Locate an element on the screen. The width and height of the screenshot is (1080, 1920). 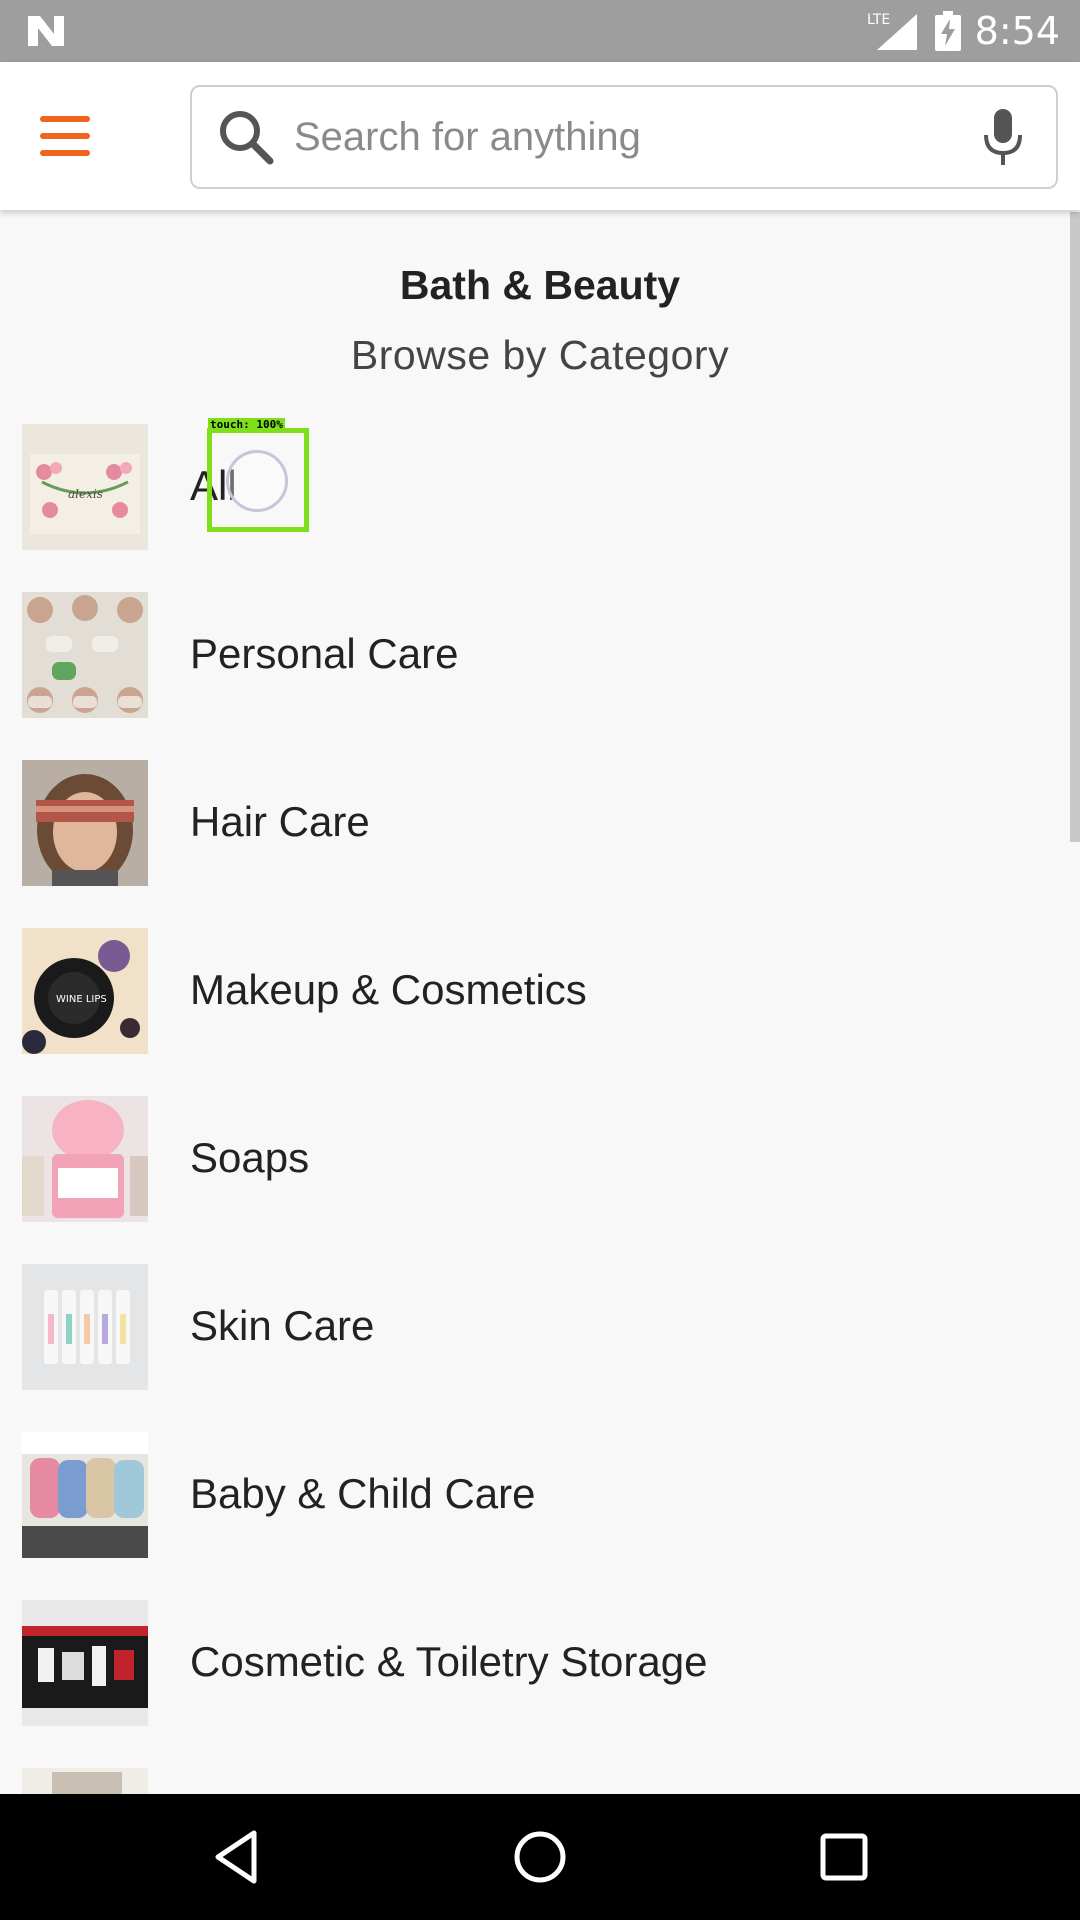
top-app-bar is located at coordinates (540, 136).